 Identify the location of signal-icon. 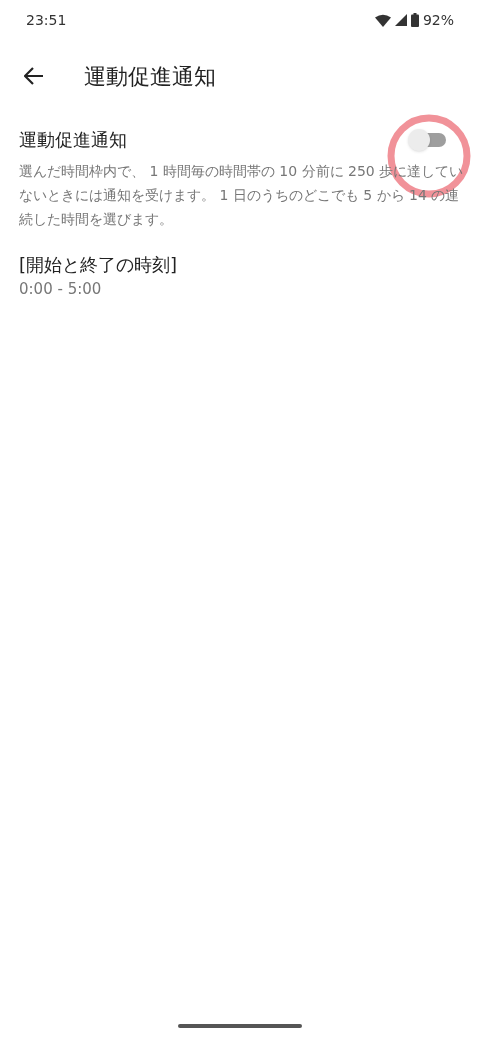
(400, 20).